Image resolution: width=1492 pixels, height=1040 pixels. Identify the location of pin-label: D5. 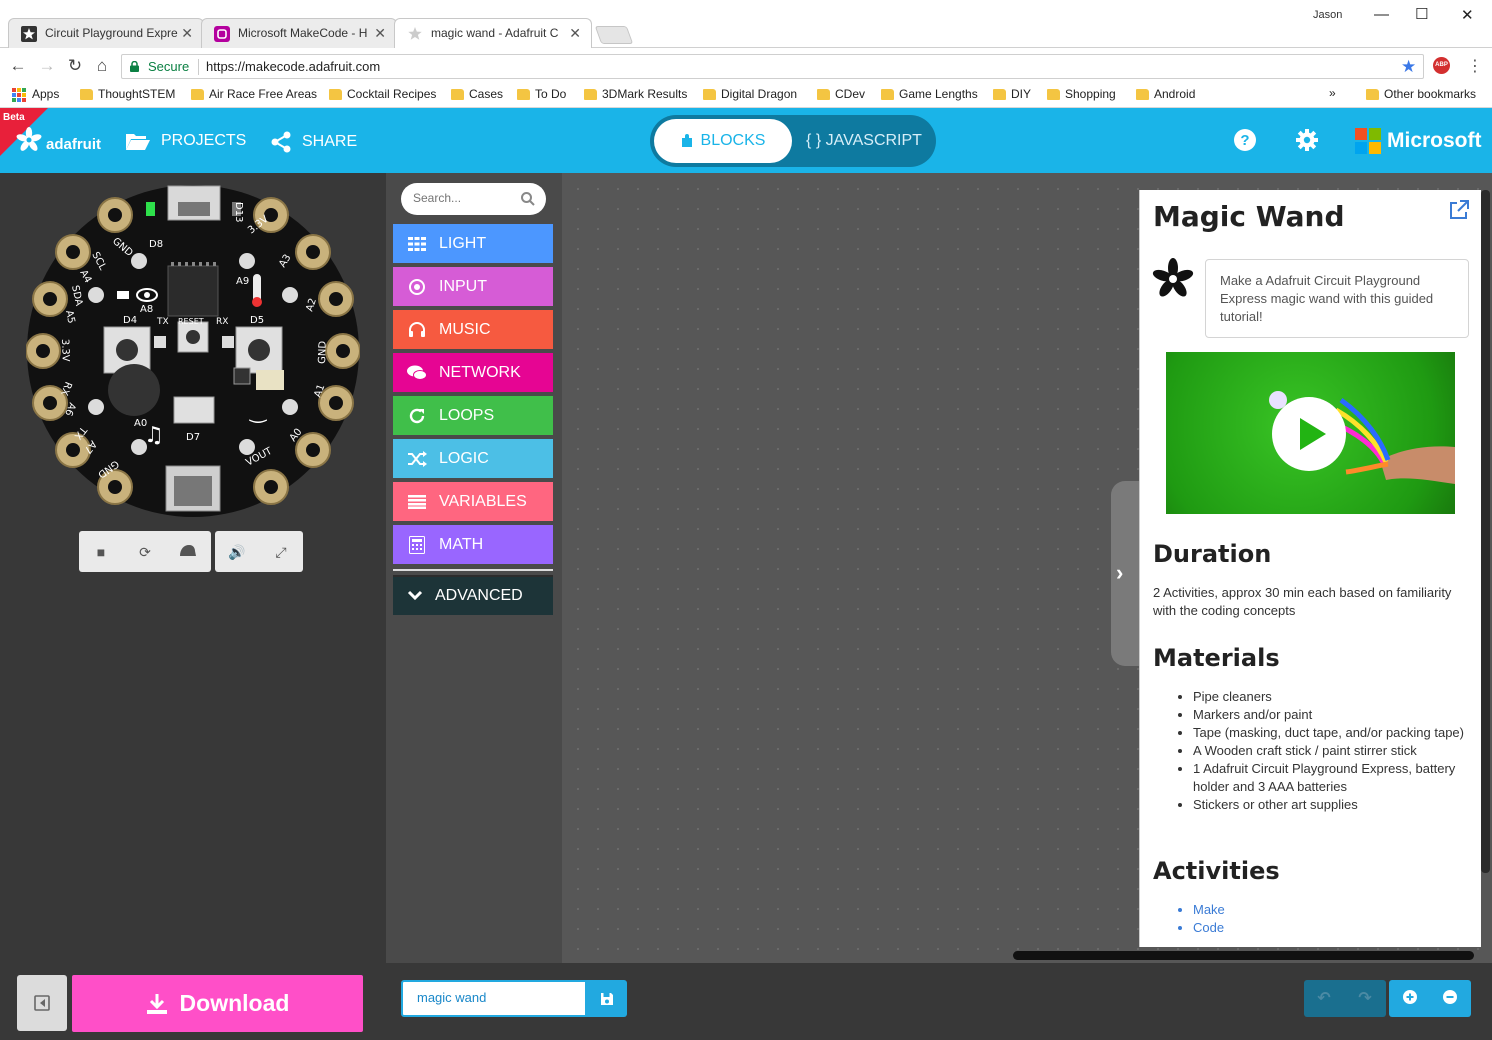
(257, 320).